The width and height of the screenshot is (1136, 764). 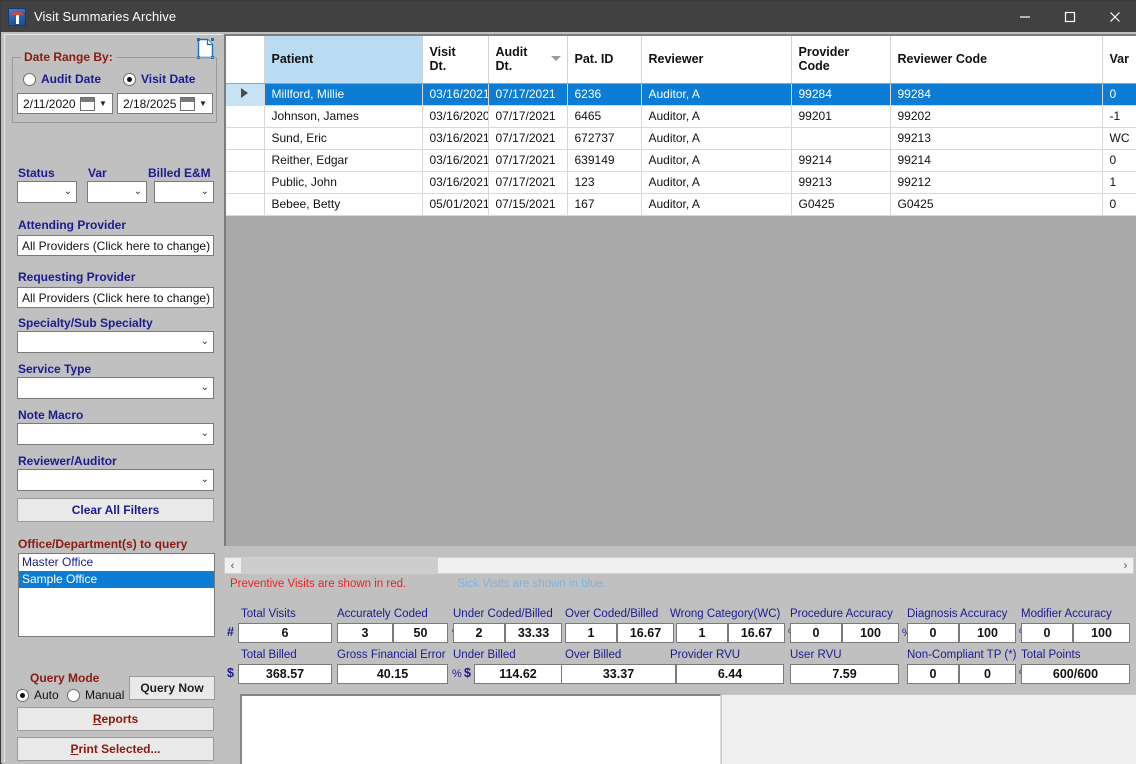 I want to click on cell-pat-id: 639149, so click(x=604, y=160).